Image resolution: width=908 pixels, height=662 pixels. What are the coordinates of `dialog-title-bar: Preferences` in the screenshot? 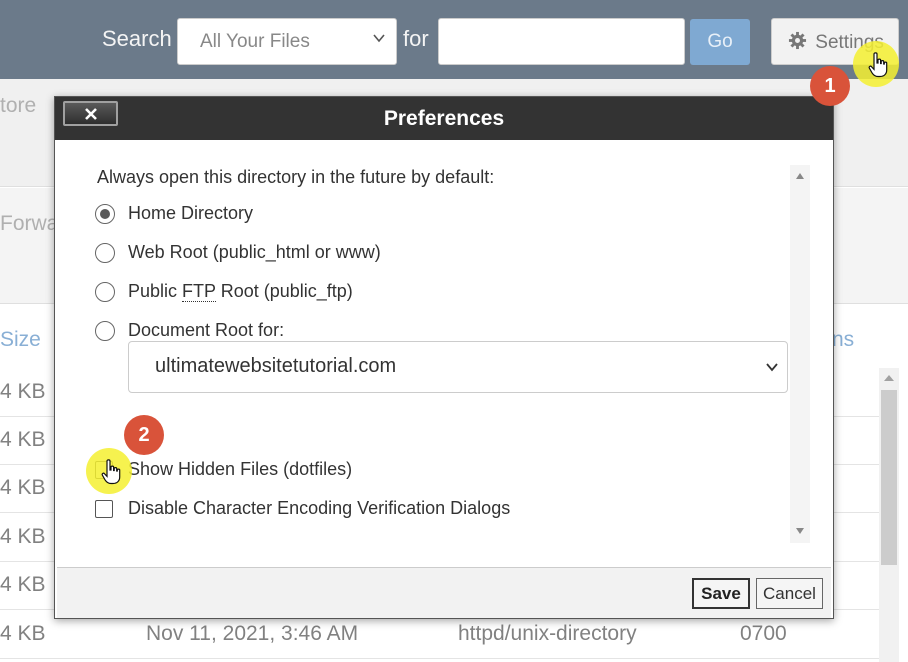 It's located at (444, 118).